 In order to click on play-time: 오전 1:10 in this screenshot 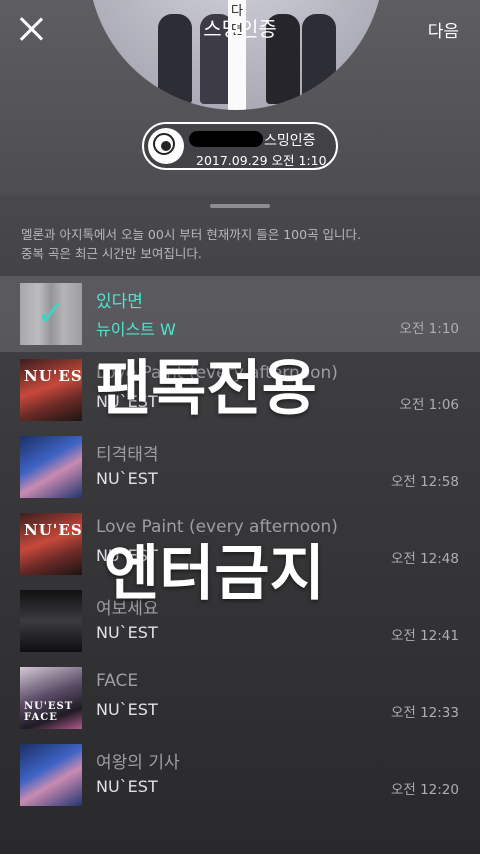, I will do `click(429, 329)`.